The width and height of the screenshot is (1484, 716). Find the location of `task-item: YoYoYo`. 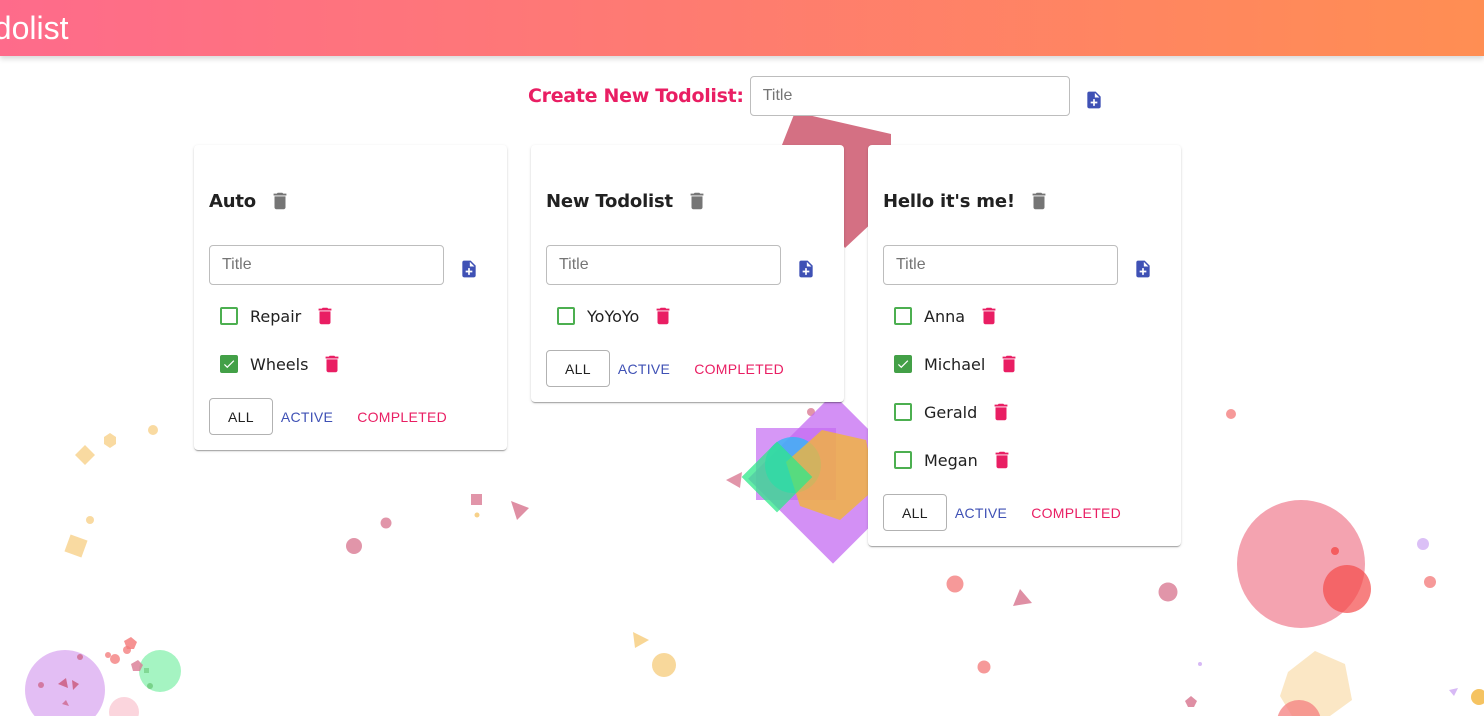

task-item: YoYoYo is located at coordinates (616, 316).